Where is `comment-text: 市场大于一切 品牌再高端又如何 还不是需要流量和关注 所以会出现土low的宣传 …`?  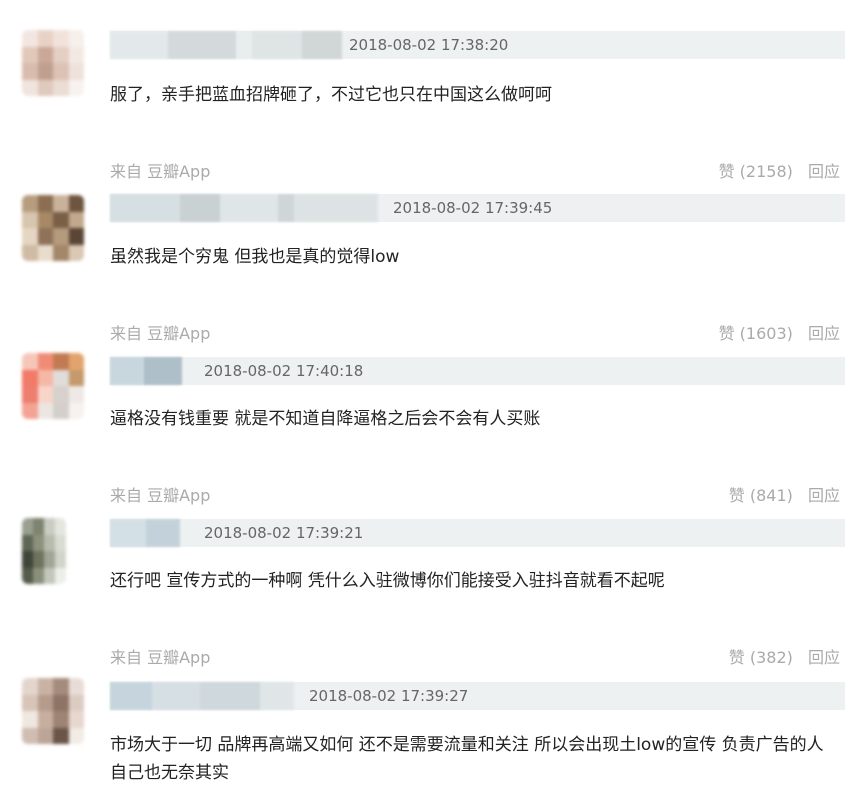 comment-text: 市场大于一切 品牌再高端又如何 还不是需要流量和关注 所以会出现土low的宣传 … is located at coordinates (467, 759).